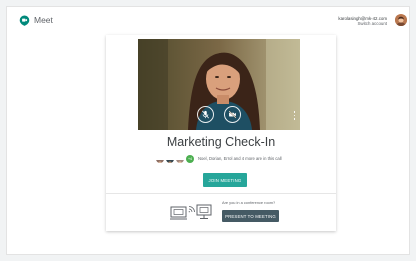 Image resolution: width=416 pixels, height=261 pixels. What do you see at coordinates (401, 20) in the screenshot?
I see `account-avatar` at bounding box center [401, 20].